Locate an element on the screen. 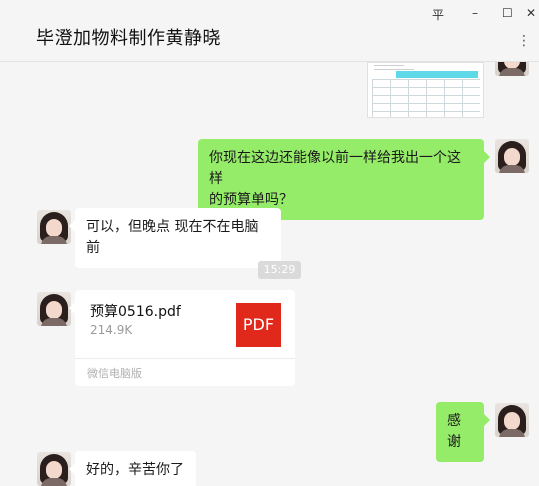  pin-icon: 平 is located at coordinates (438, 14).